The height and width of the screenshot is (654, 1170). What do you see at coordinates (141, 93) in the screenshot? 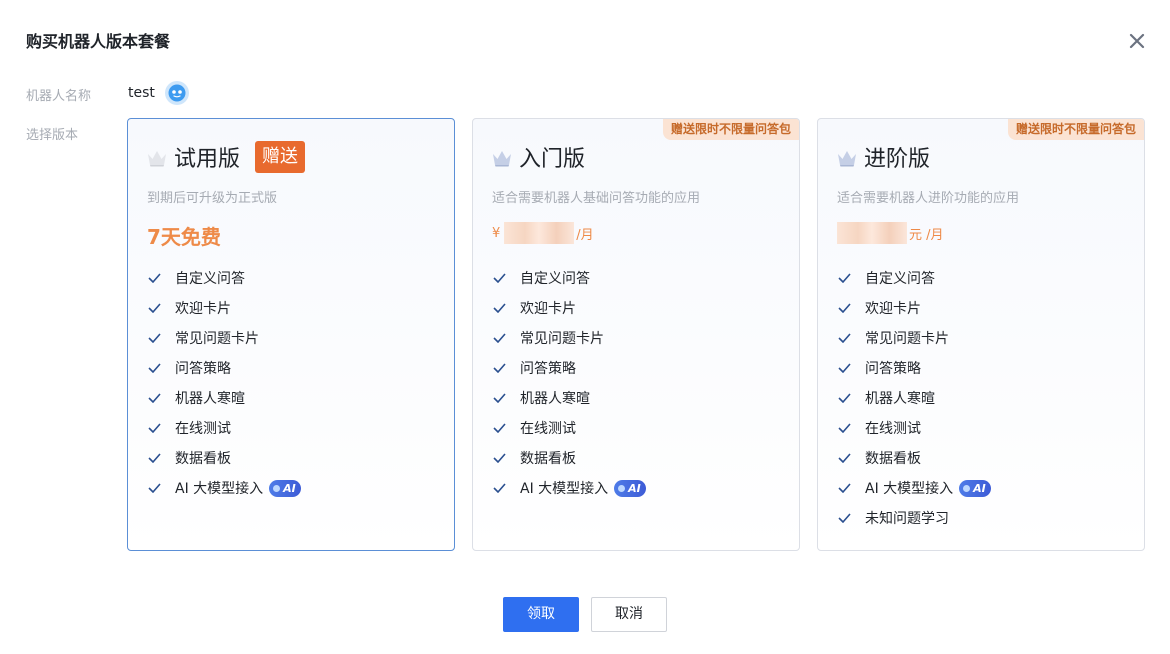
I see `bot-name-value: test` at bounding box center [141, 93].